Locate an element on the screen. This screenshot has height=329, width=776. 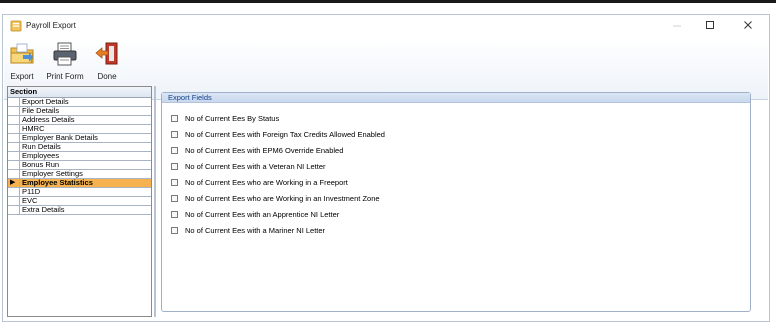
title-bar: Payroll Export is located at coordinates (386, 26).